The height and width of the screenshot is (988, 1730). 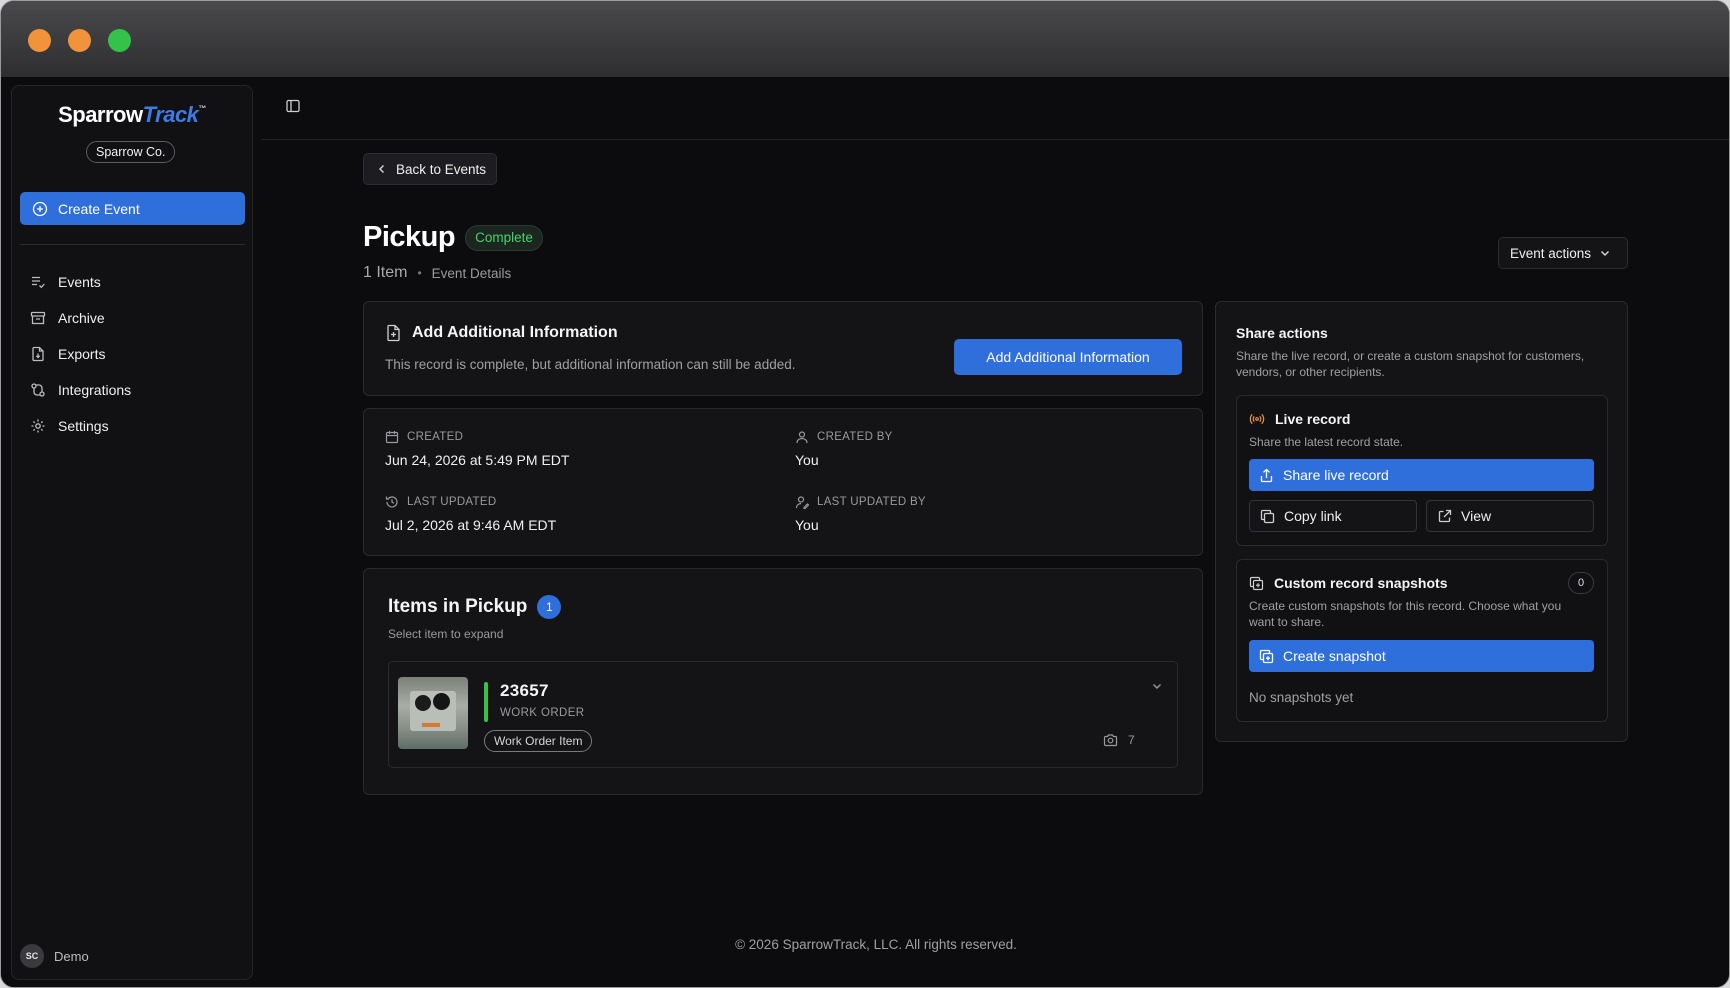 What do you see at coordinates (99, 208) in the screenshot?
I see `create-event-label: Create Event` at bounding box center [99, 208].